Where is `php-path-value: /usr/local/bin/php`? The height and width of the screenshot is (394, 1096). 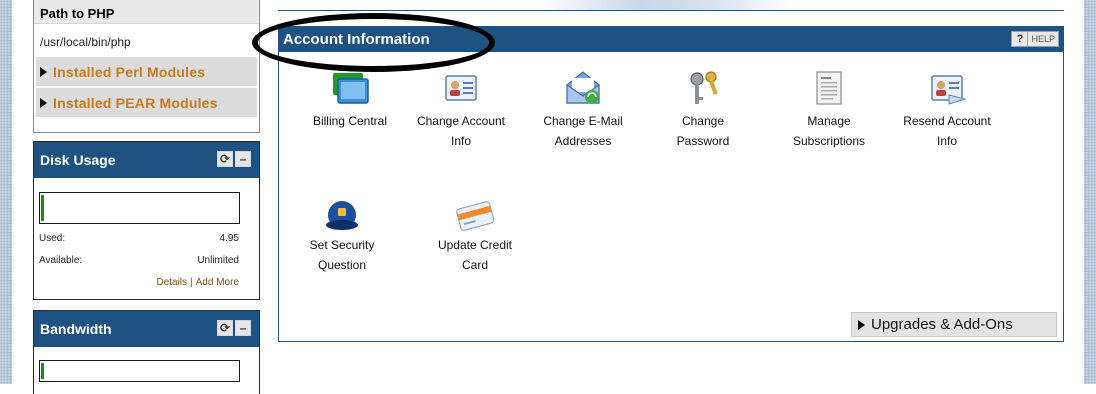 php-path-value: /usr/local/bin/php is located at coordinates (85, 42).